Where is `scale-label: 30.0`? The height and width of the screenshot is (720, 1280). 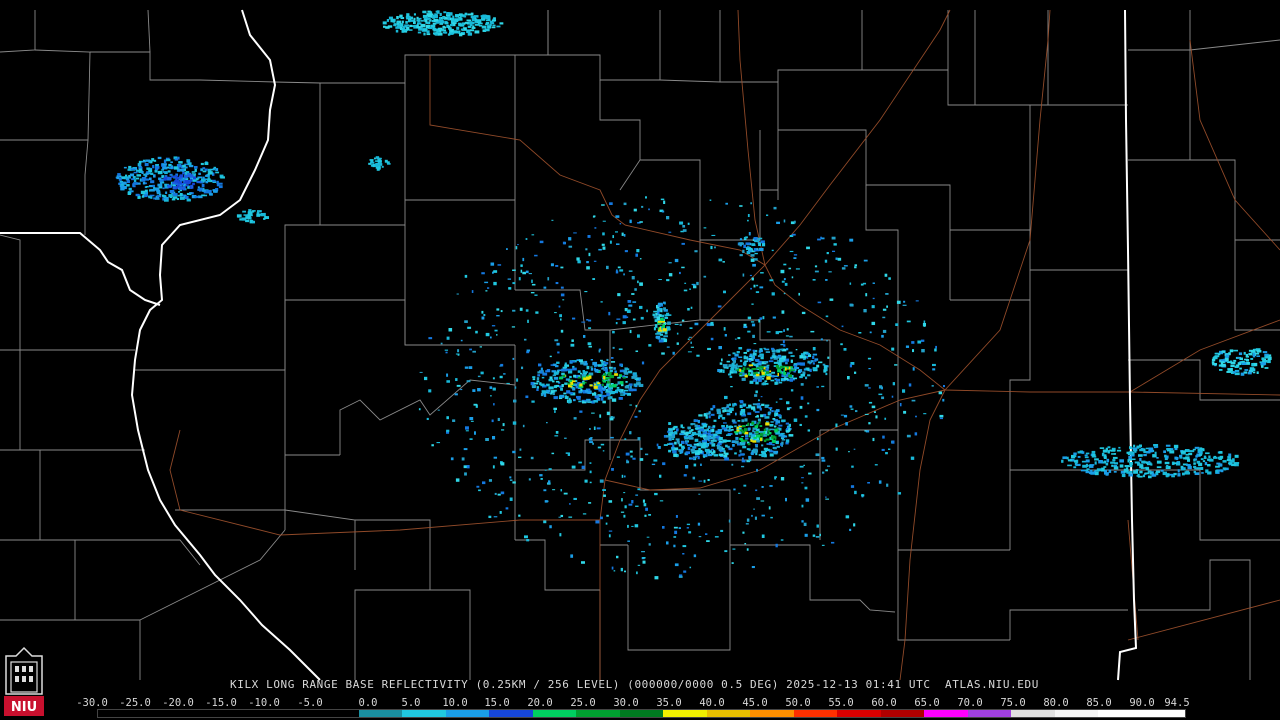
scale-label: 30.0 is located at coordinates (626, 703).